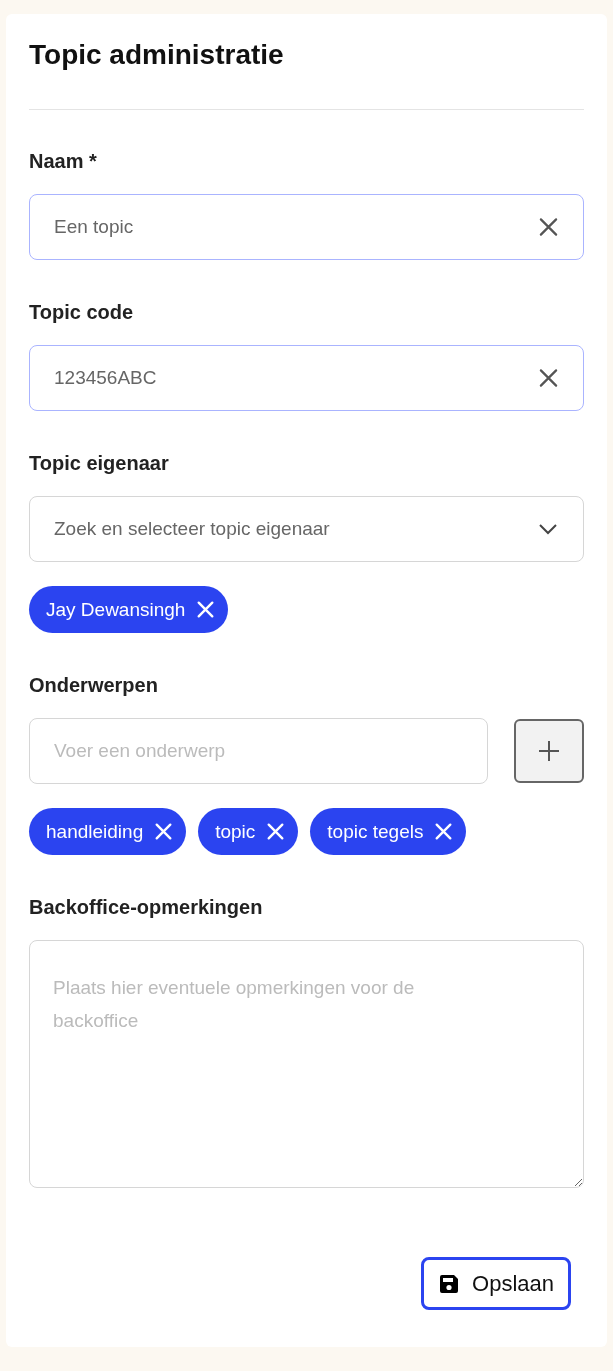 This screenshot has height=1371, width=613. Describe the element at coordinates (235, 831) in the screenshot. I see `tag-label: topic` at that location.